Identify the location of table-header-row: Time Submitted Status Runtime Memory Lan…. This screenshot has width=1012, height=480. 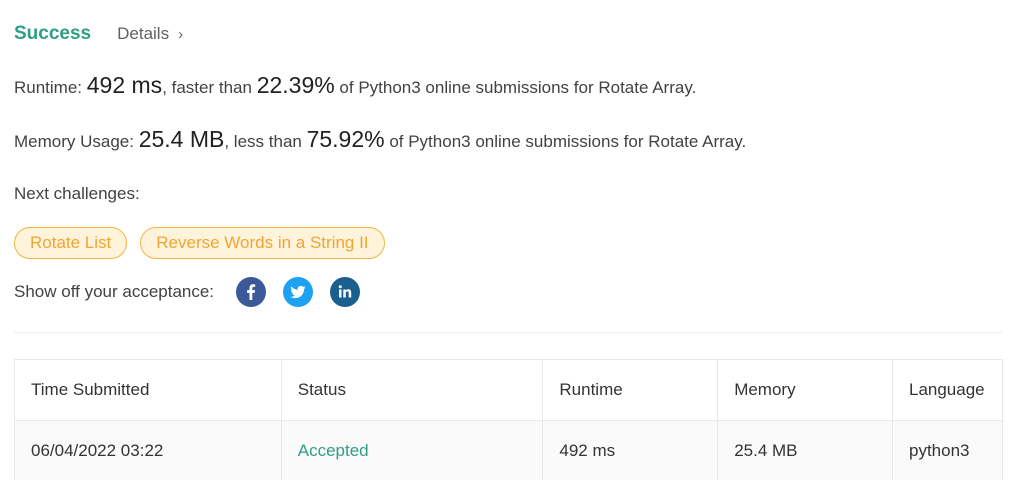
(509, 390).